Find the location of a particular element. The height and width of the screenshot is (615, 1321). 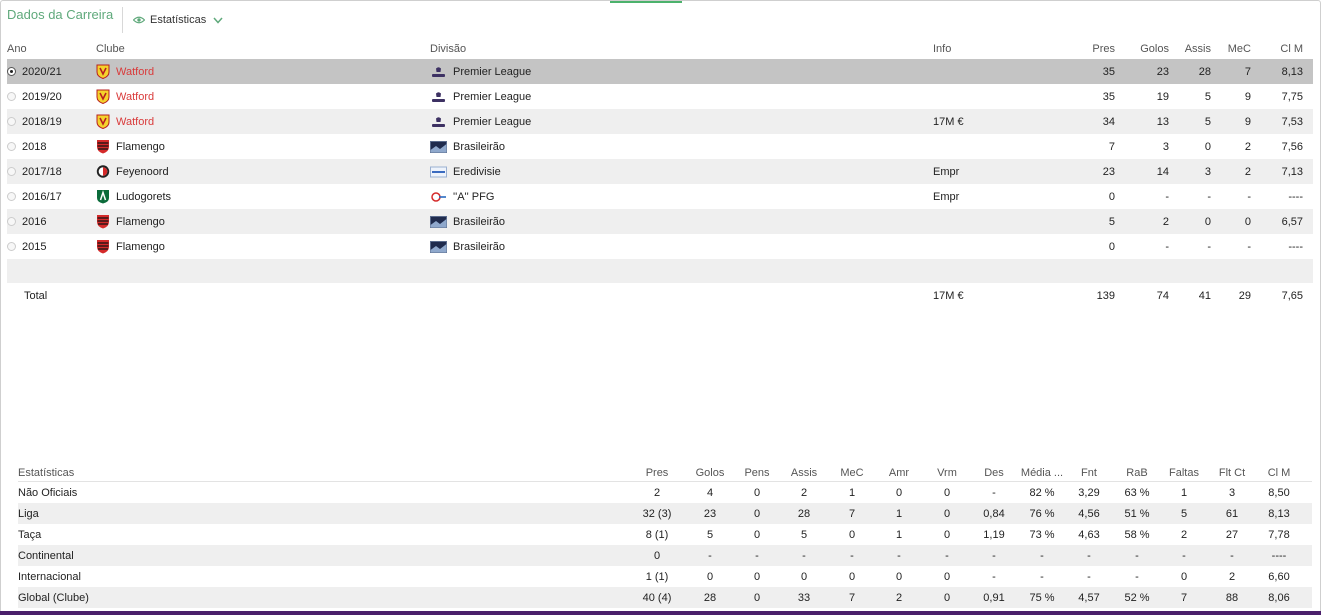

stats-col-faltas-header: Faltas is located at coordinates (1184, 472).